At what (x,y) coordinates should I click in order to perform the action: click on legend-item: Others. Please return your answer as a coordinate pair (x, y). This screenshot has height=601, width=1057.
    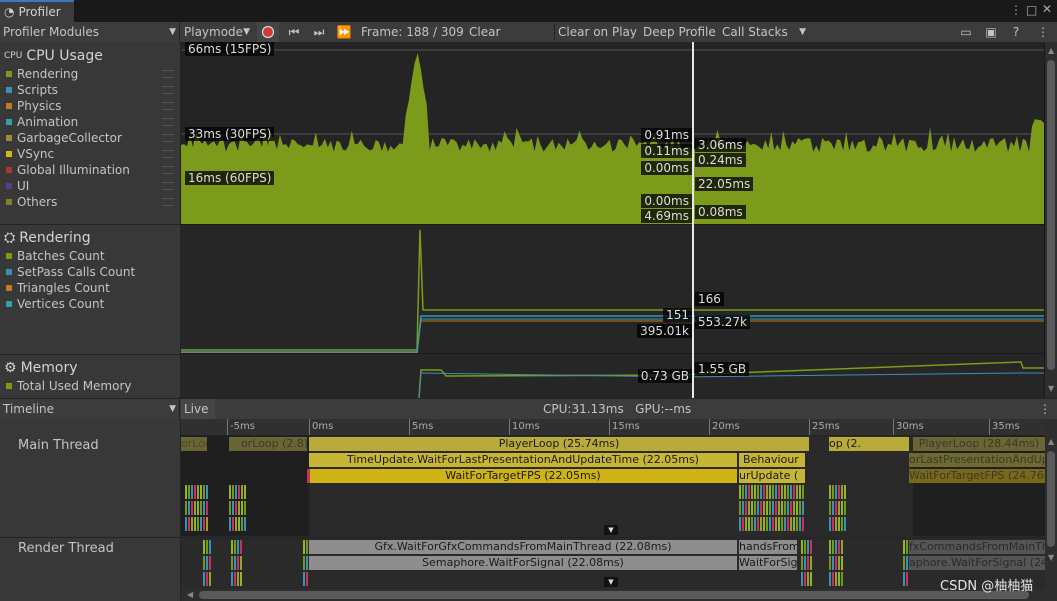
    Looking at the image, I should click on (93, 202).